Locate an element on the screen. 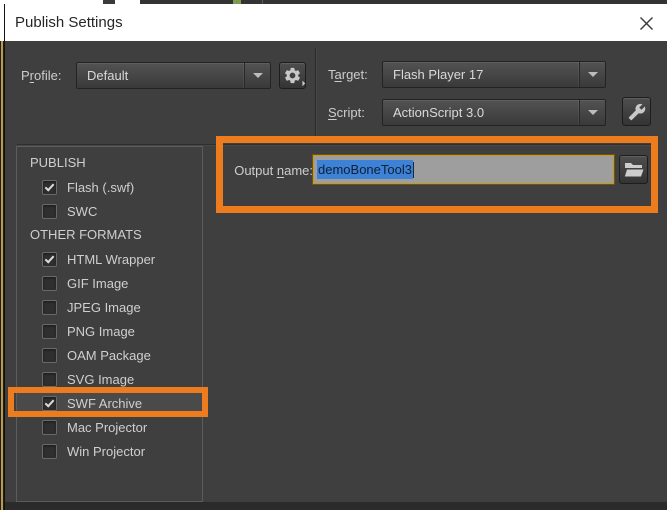 Image resolution: width=667 pixels, height=510 pixels. profile-select-arrow is located at coordinates (257, 75).